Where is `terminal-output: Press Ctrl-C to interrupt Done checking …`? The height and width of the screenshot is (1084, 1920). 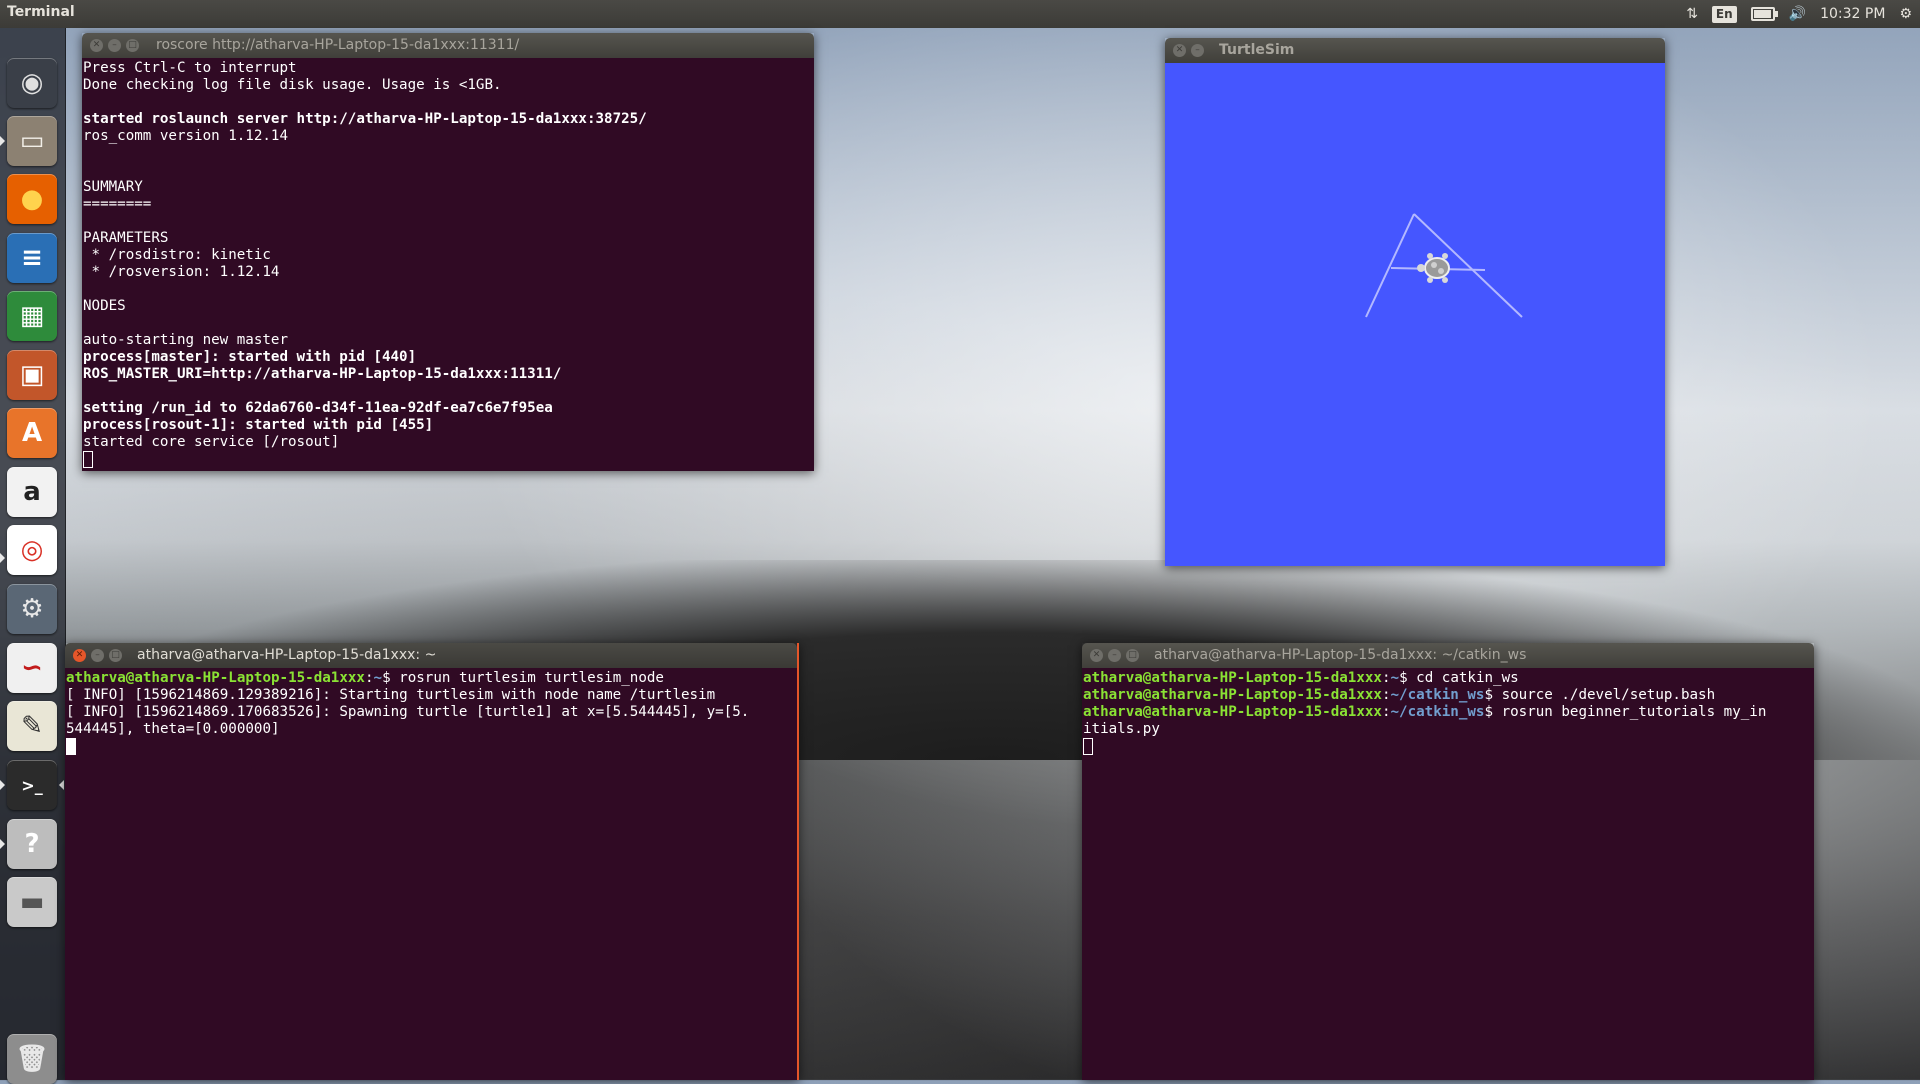 terminal-output: Press Ctrl-C to interrupt Done checking … is located at coordinates (448, 264).